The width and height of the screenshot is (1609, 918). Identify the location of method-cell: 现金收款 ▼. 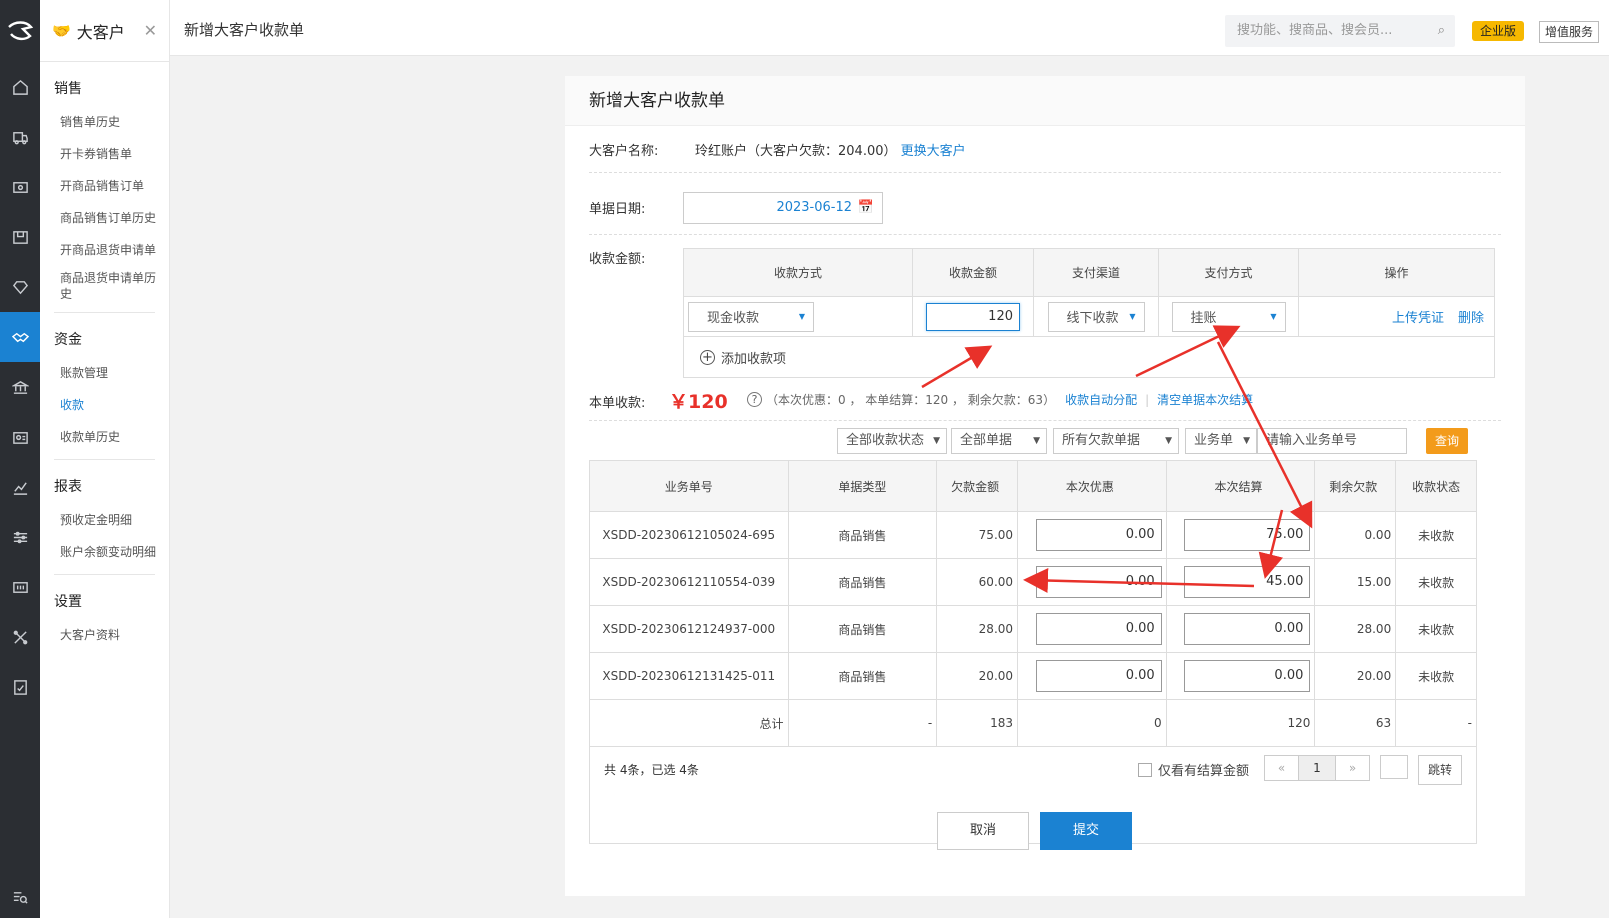
(798, 316).